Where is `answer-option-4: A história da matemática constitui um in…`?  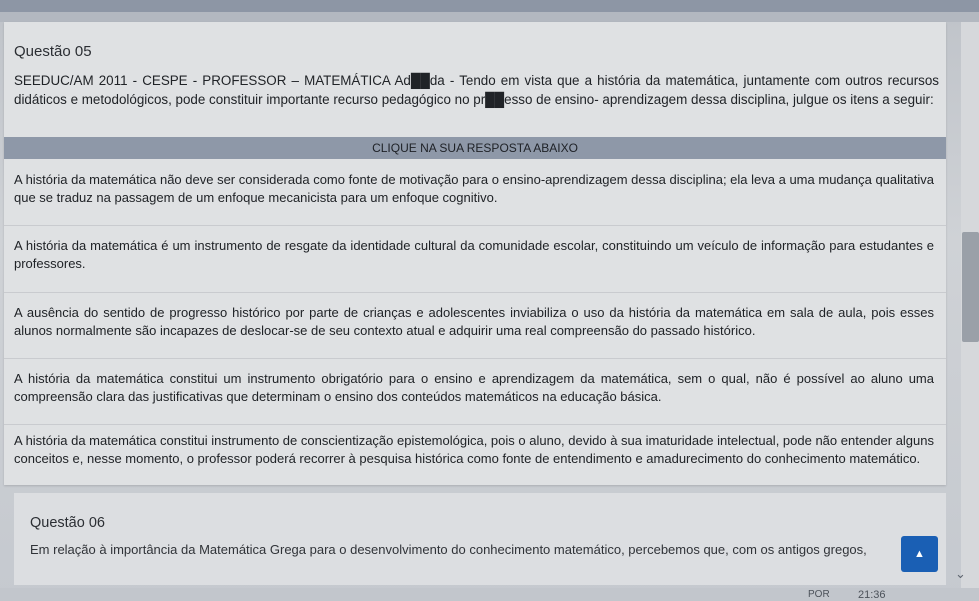 answer-option-4: A história da matemática constitui um in… is located at coordinates (475, 391).